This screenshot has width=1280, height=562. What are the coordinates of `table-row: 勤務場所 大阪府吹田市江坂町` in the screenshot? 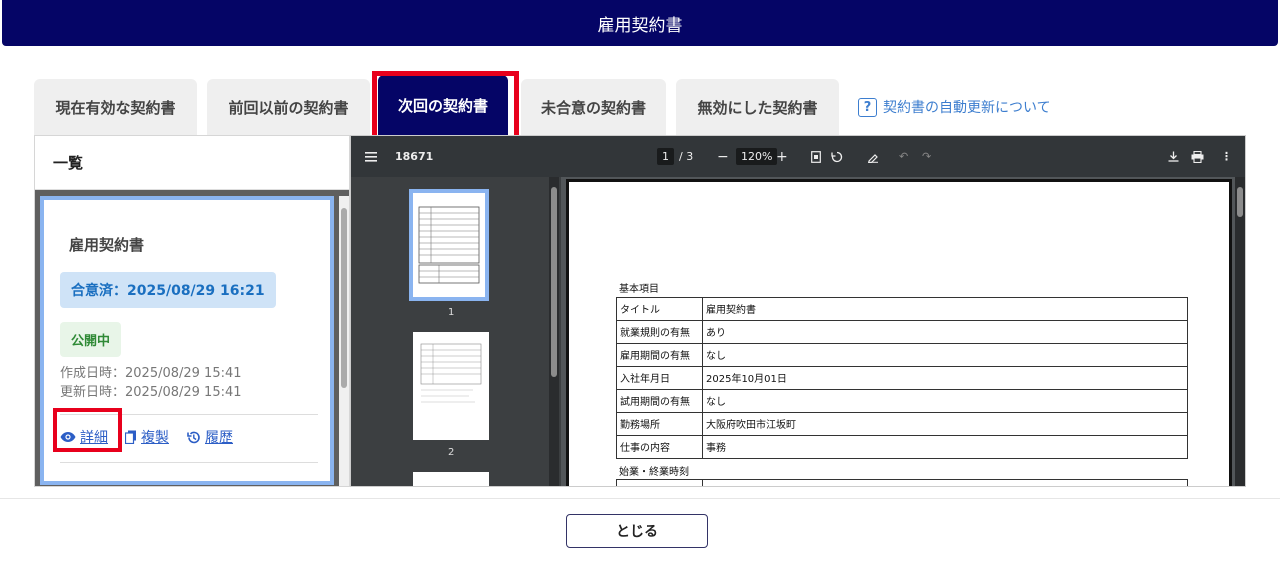 It's located at (902, 424).